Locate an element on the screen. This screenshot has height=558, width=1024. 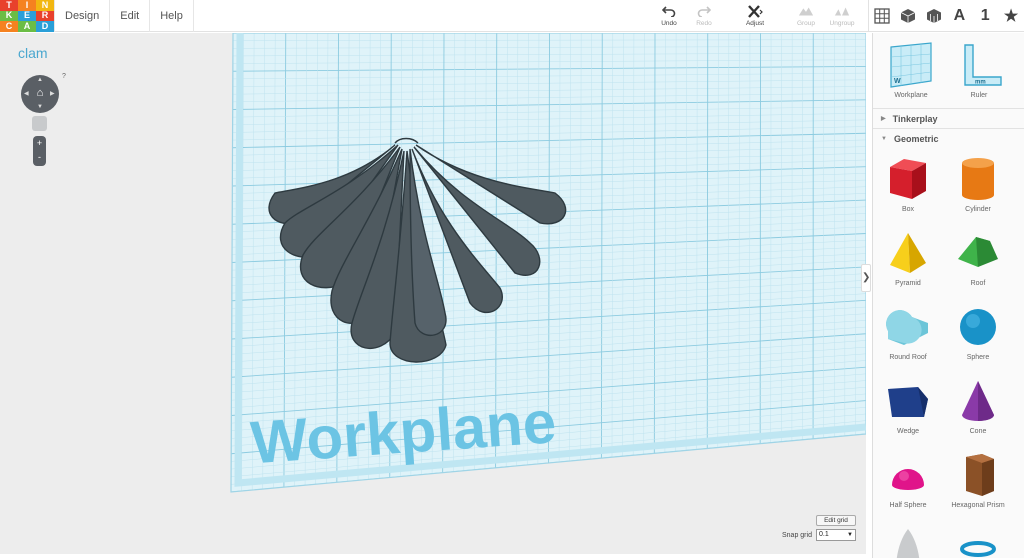
half-sphere-icon is located at coordinates (908, 479).